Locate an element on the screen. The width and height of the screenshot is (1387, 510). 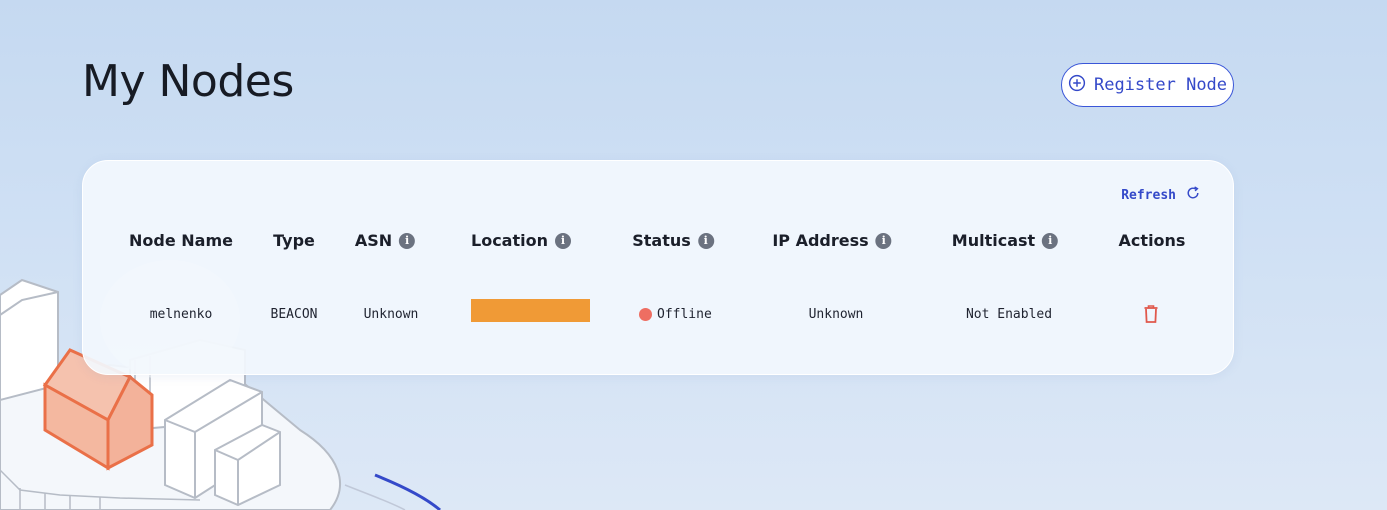
refresh-button: Refresh is located at coordinates (1161, 195).